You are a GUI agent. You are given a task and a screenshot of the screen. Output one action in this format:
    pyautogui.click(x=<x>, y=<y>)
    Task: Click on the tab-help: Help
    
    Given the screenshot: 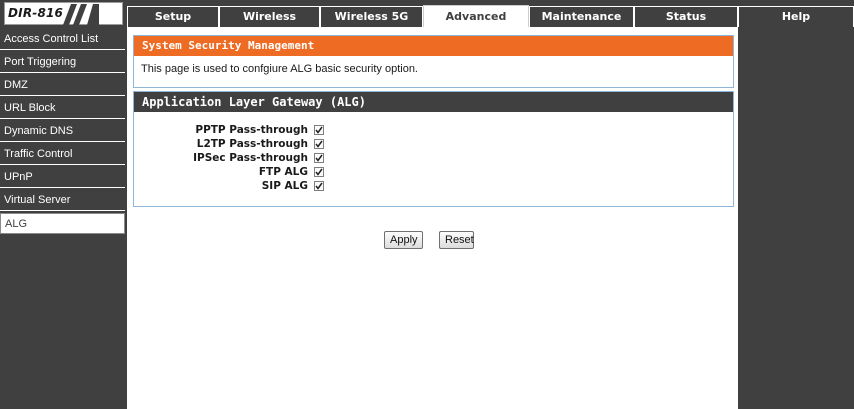 What is the action you would take?
    pyautogui.click(x=796, y=16)
    